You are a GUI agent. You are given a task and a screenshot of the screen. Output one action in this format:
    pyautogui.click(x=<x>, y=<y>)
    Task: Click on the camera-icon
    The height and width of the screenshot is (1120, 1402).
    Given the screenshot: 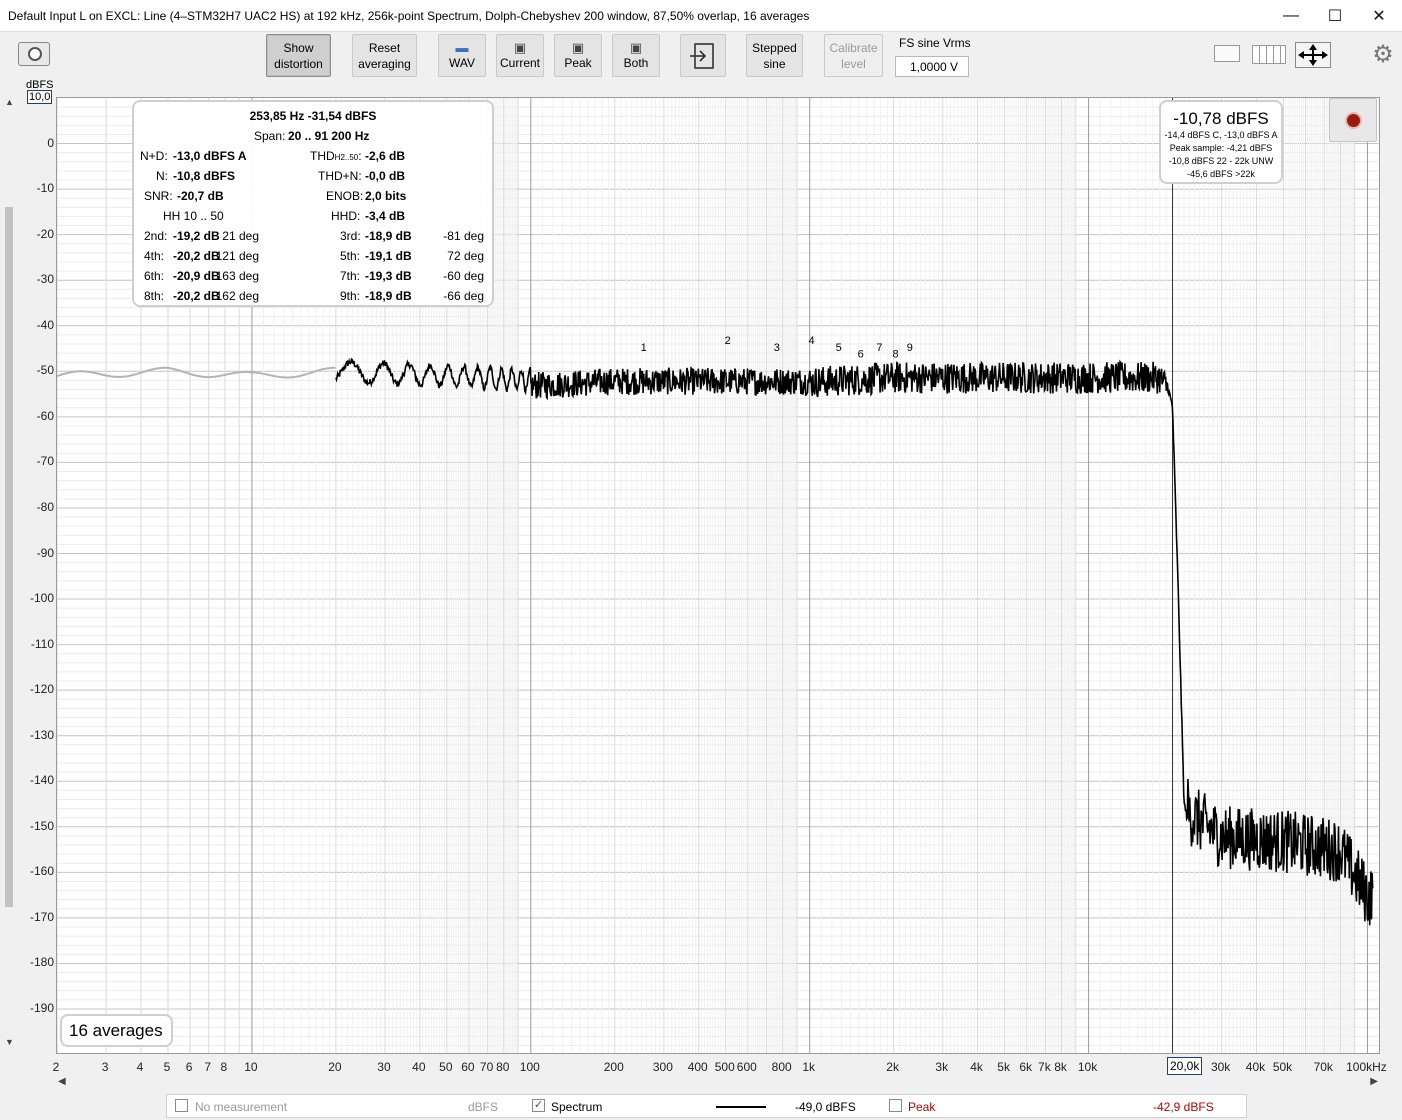 What is the action you would take?
    pyautogui.click(x=34, y=54)
    